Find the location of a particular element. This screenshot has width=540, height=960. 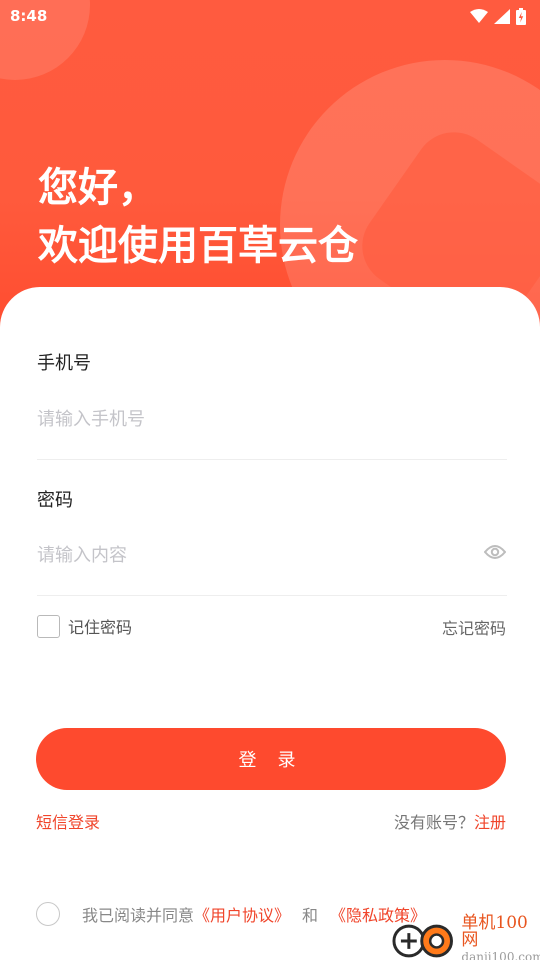

watermark-logo-icon is located at coordinates (422, 940).